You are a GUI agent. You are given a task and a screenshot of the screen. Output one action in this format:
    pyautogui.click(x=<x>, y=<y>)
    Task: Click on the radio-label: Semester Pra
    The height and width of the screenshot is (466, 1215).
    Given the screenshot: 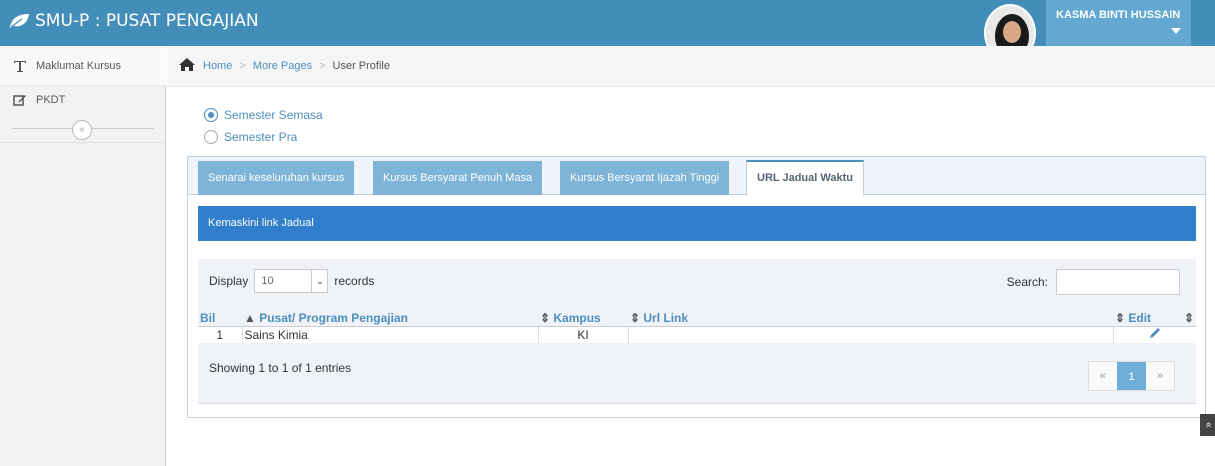 What is the action you would take?
    pyautogui.click(x=261, y=137)
    